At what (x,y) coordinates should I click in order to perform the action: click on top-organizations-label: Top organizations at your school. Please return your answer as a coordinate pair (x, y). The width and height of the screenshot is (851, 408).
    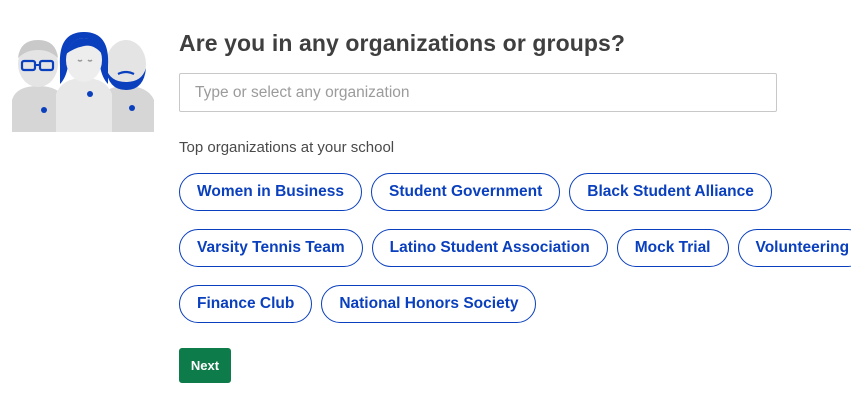
    Looking at the image, I should click on (287, 147).